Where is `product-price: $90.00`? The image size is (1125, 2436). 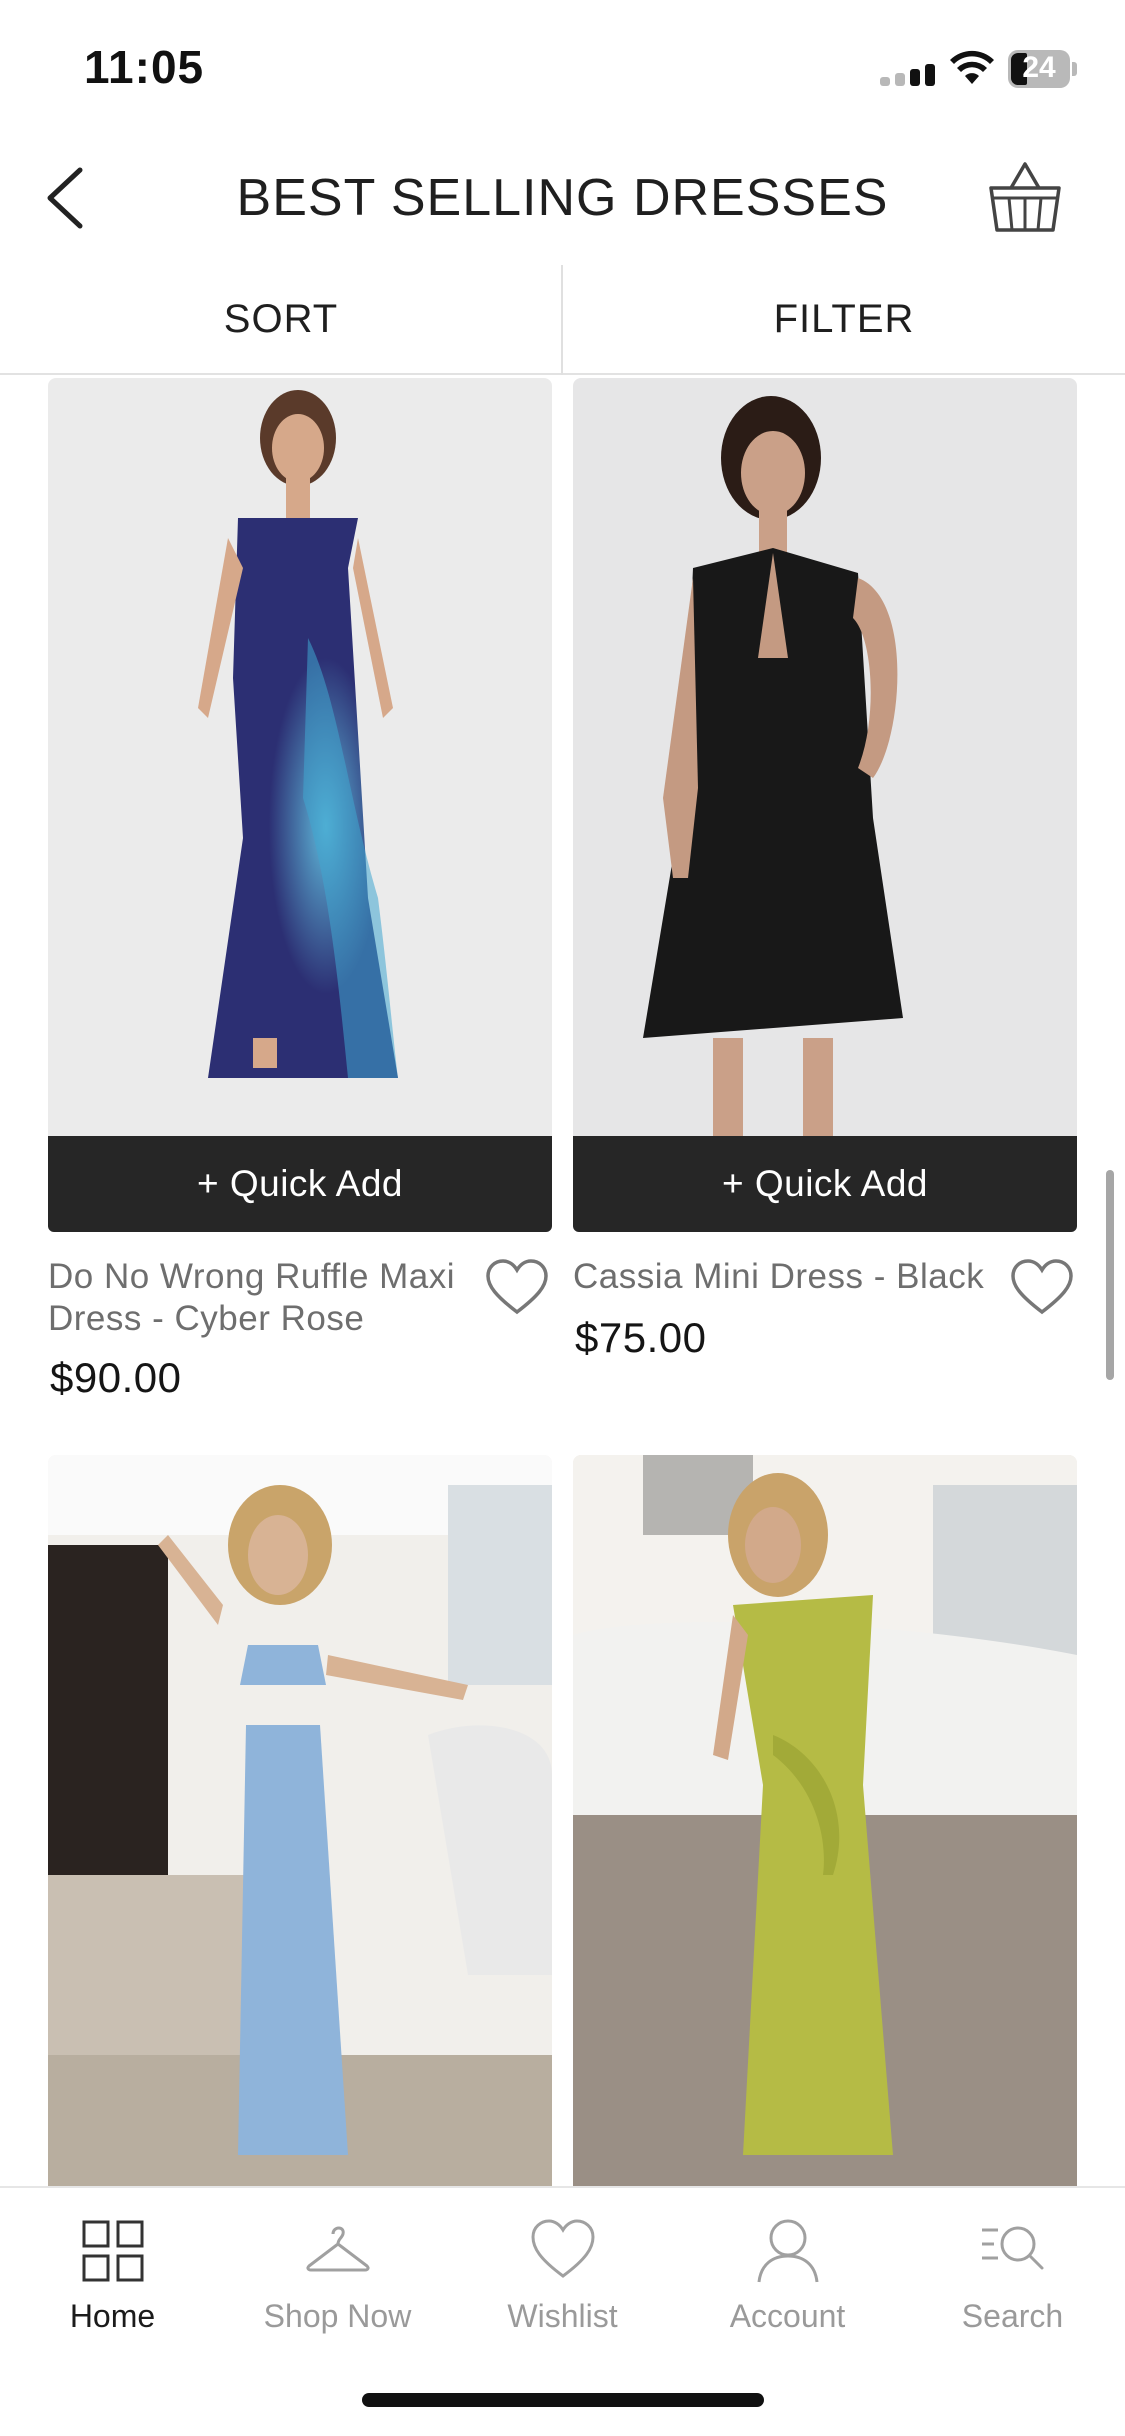
product-price: $90.00 is located at coordinates (116, 1377).